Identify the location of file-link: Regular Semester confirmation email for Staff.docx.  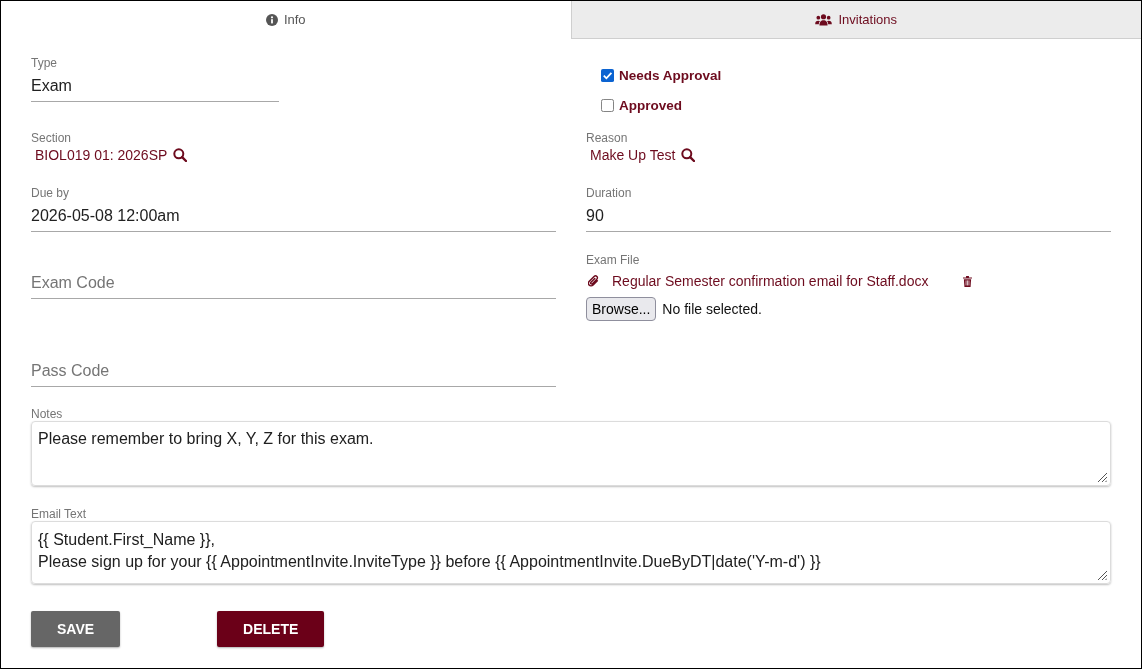
(770, 281).